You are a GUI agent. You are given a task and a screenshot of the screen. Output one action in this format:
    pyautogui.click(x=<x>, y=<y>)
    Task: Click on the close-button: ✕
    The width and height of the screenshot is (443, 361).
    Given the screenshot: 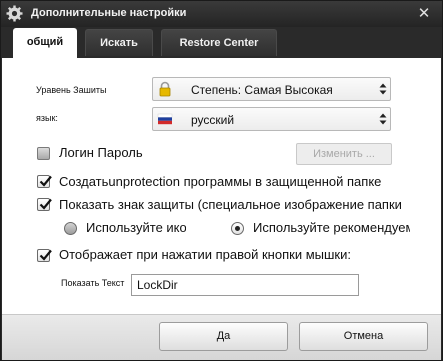 What is the action you would take?
    pyautogui.click(x=424, y=14)
    